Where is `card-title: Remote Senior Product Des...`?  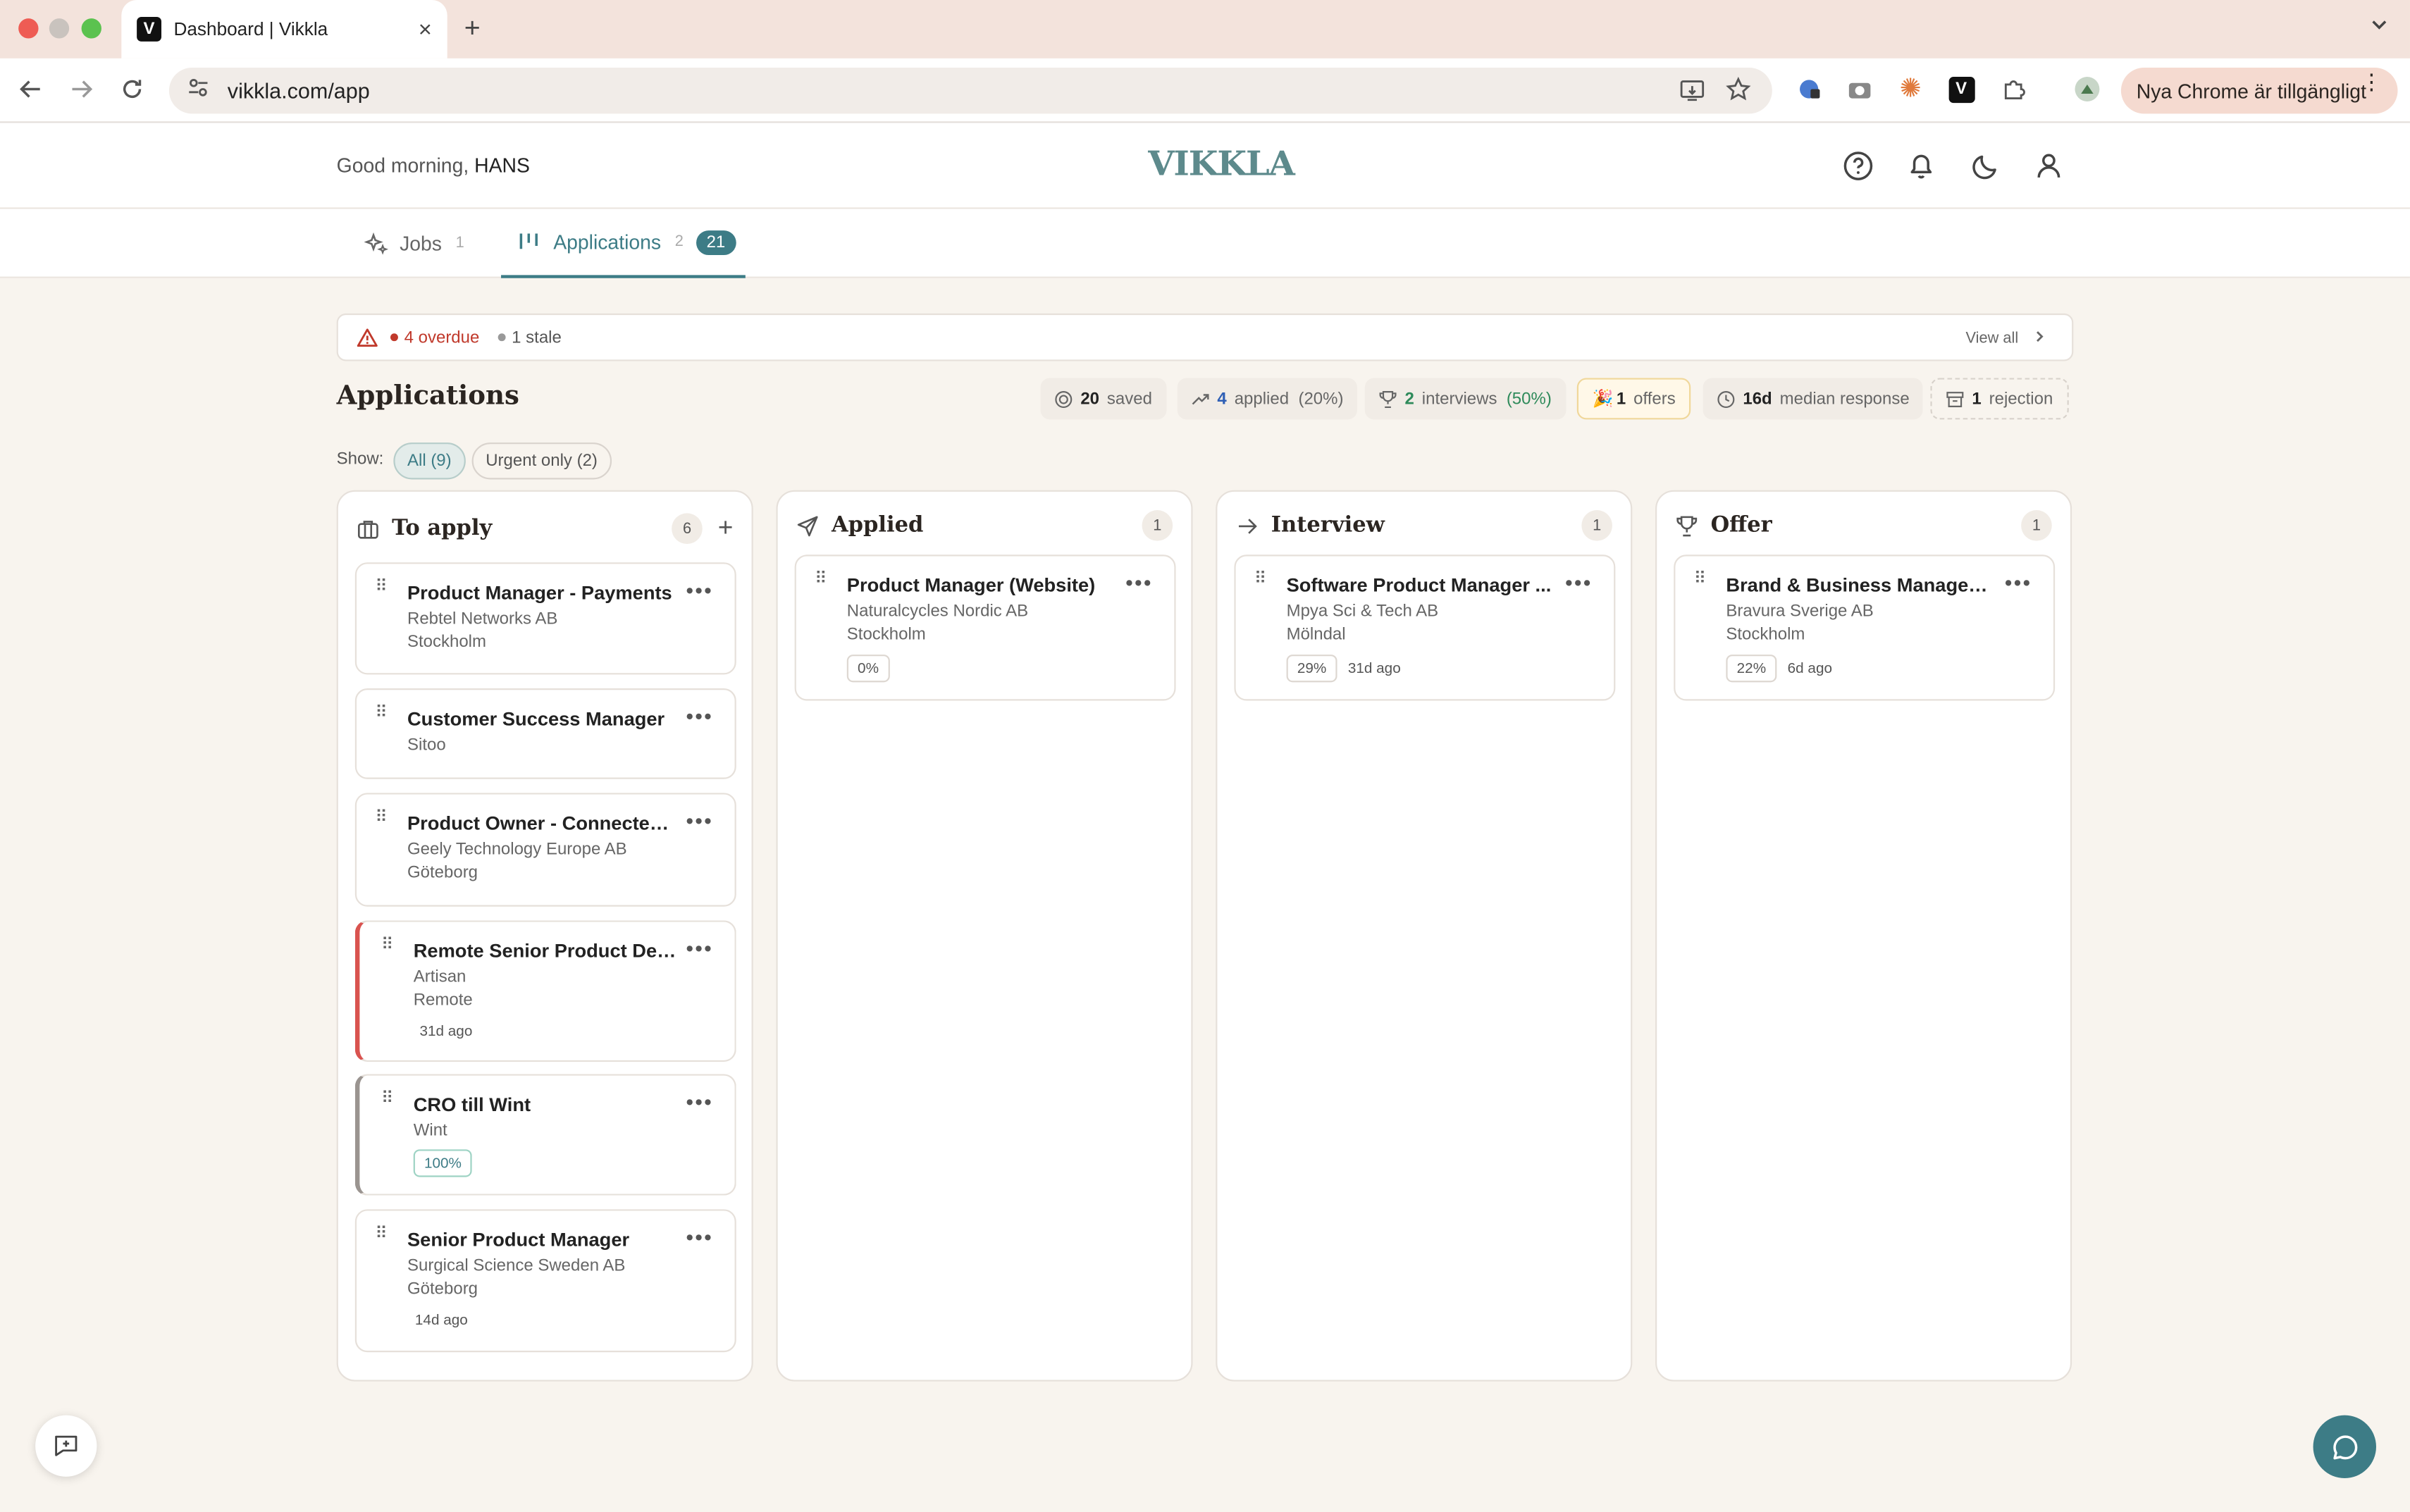
card-title: Remote Senior Product Des... is located at coordinates (548, 951).